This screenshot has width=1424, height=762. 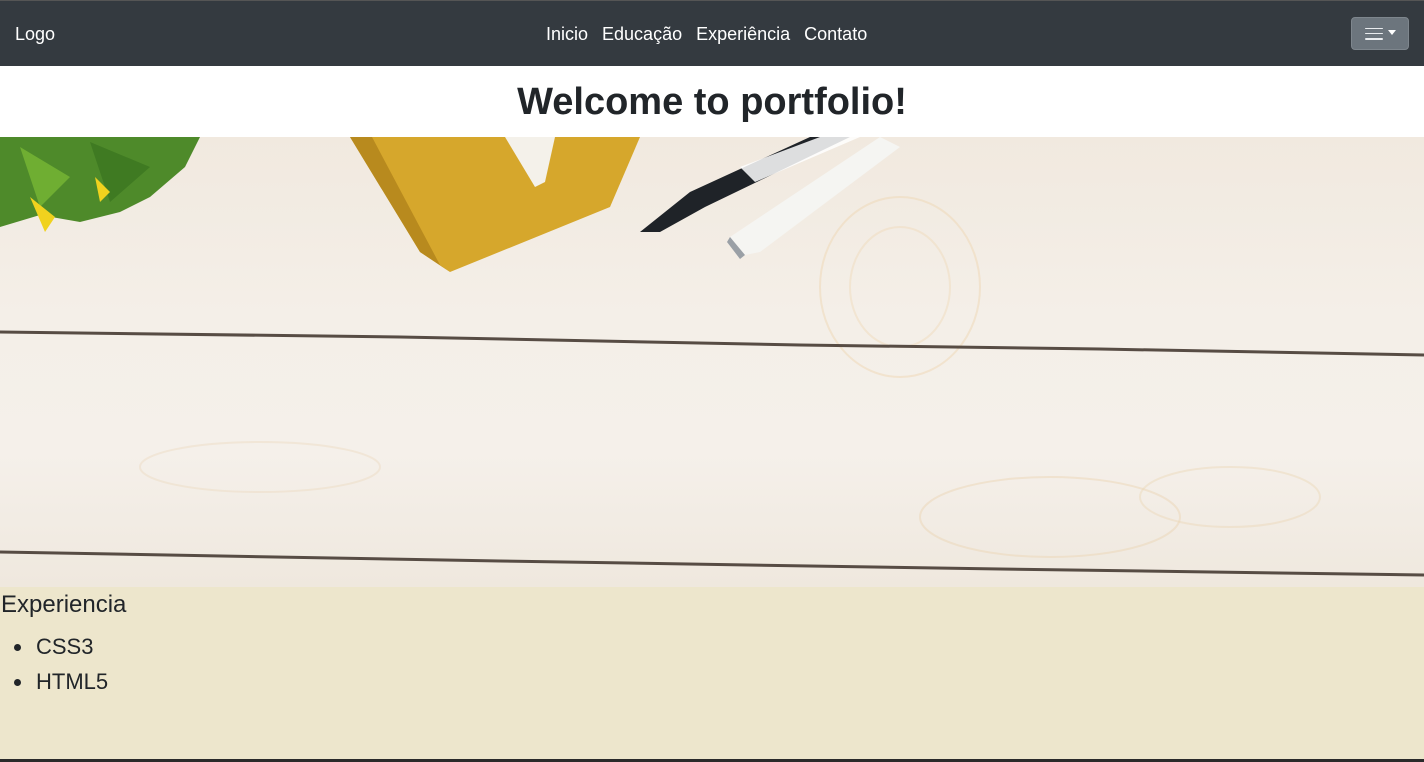 I want to click on list-item: CSS3, so click(x=60, y=646).